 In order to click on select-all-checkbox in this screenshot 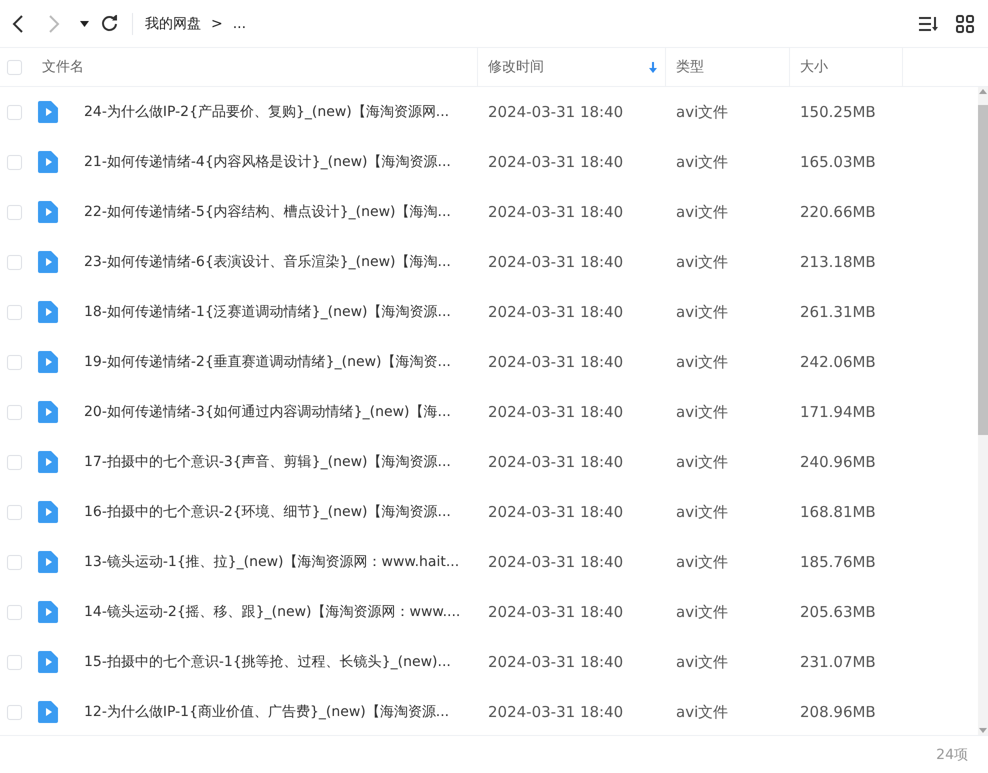, I will do `click(14, 67)`.